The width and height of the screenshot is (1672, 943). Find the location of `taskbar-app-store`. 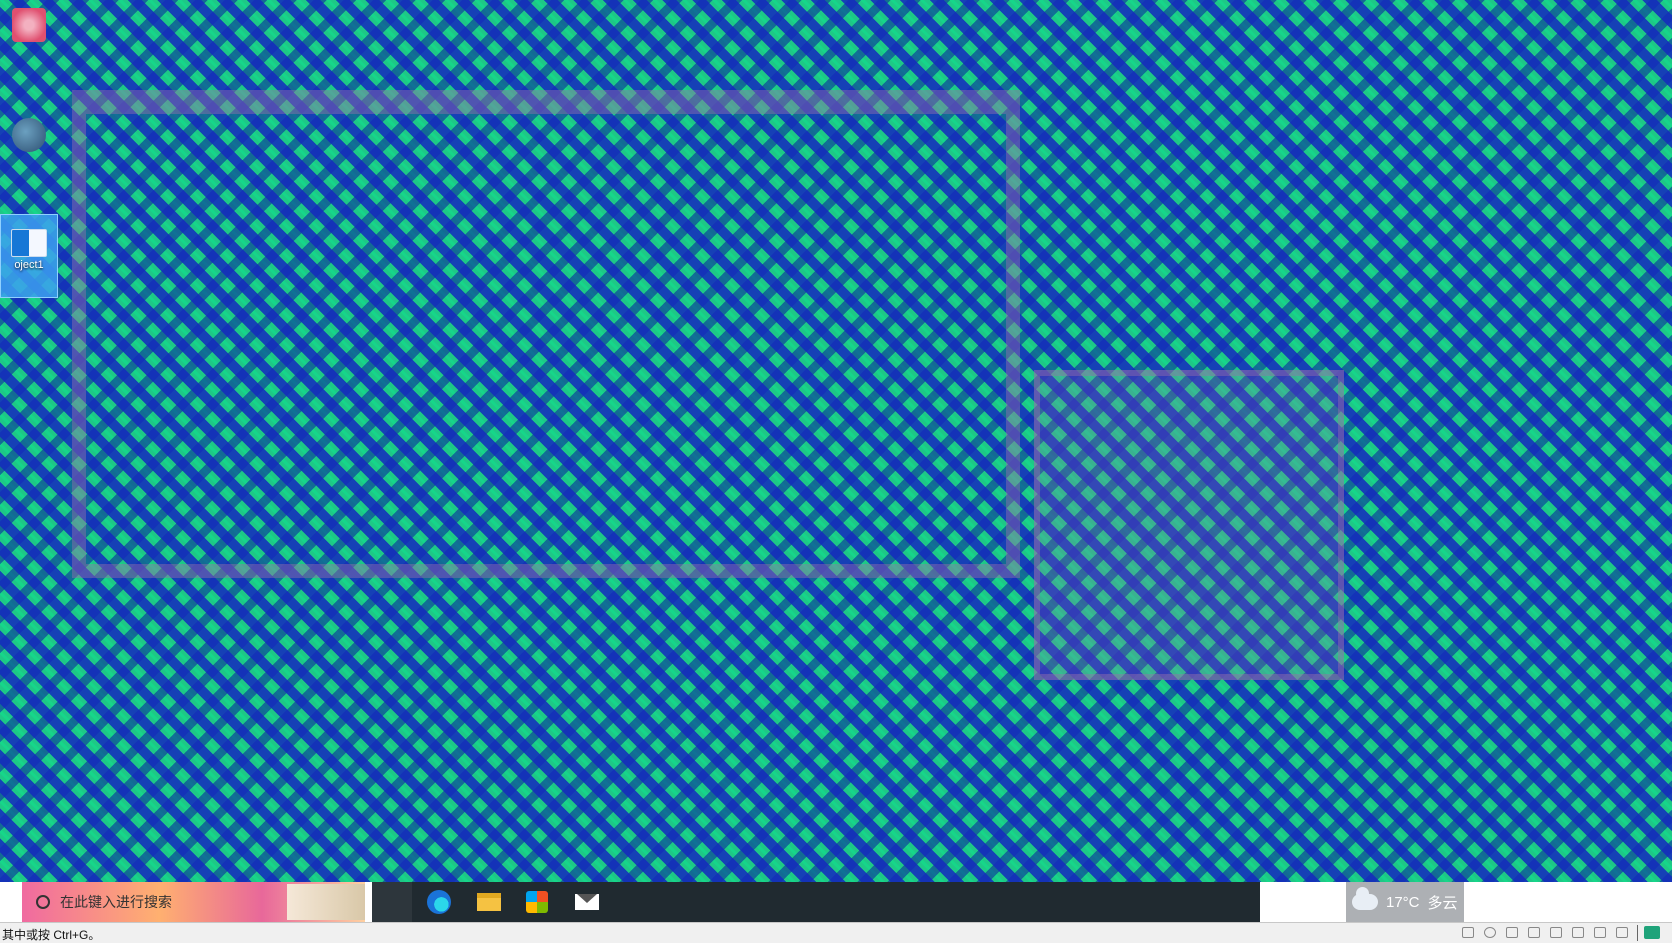

taskbar-app-store is located at coordinates (537, 902).